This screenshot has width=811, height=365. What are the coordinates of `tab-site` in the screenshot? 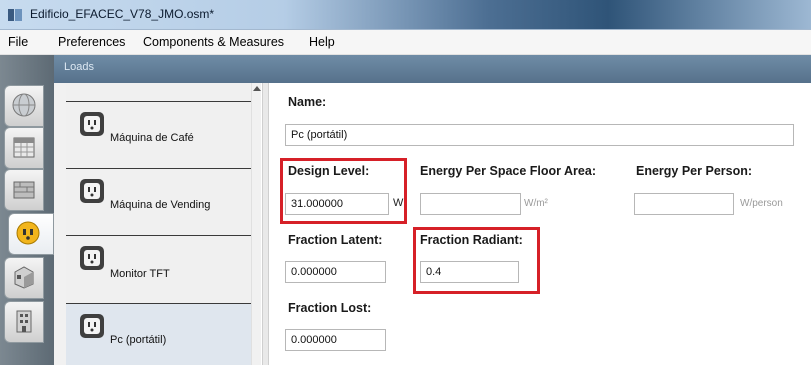 It's located at (24, 106).